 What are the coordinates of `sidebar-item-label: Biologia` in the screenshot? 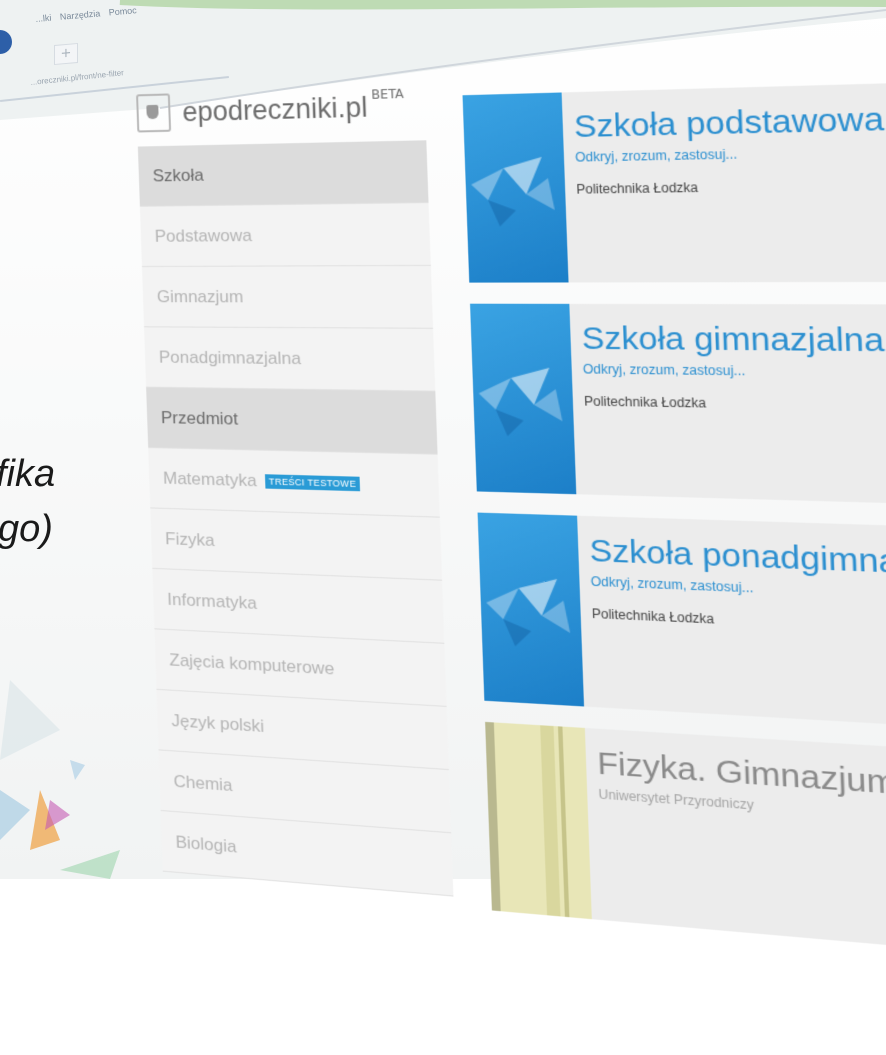 It's located at (206, 844).